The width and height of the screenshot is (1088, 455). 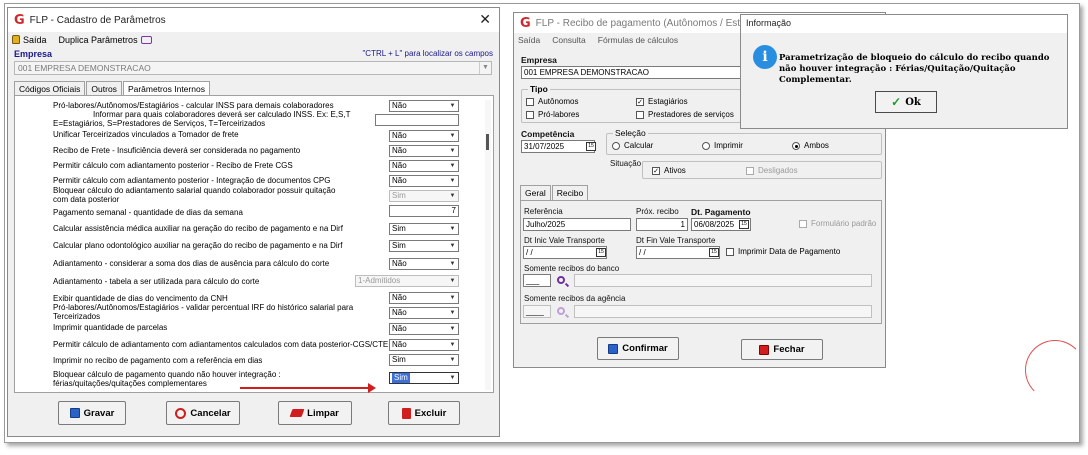 What do you see at coordinates (685, 114) in the screenshot?
I see `prestadores-checkbox: Prestadores de serviços` at bounding box center [685, 114].